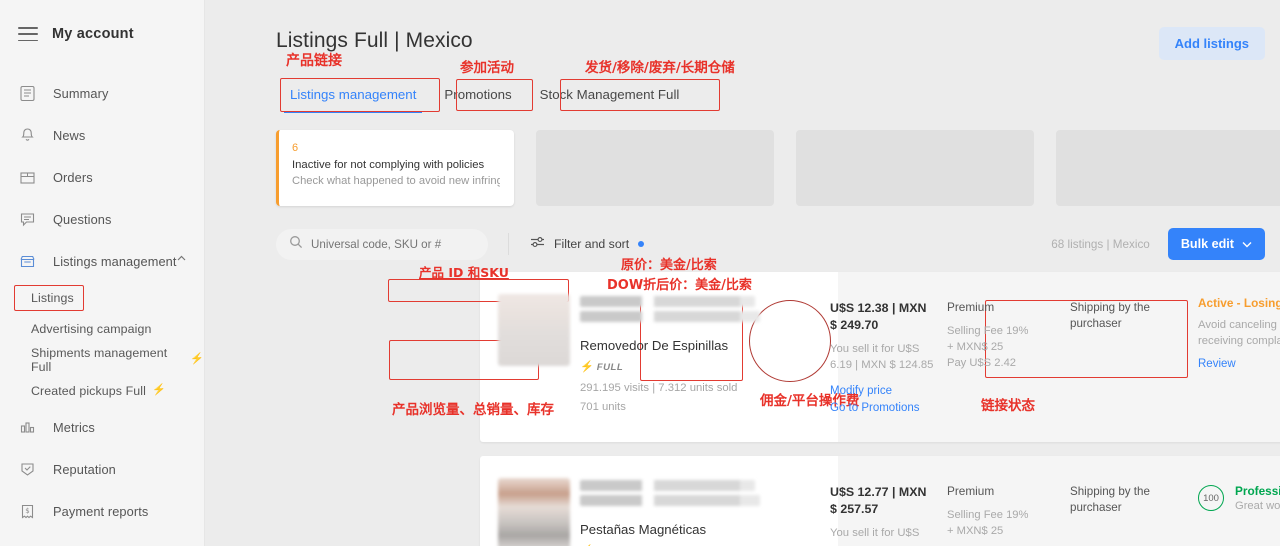 Image resolution: width=1280 pixels, height=546 pixels. I want to click on sidebar-item-label: Orders, so click(73, 177).